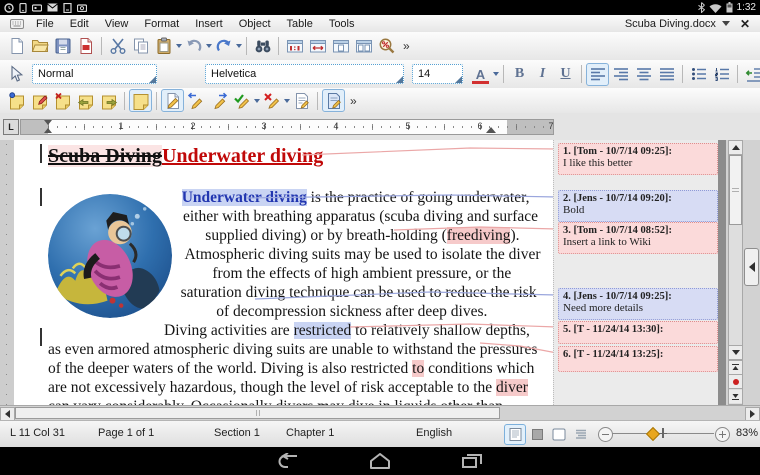 Image resolution: width=760 pixels, height=475 pixels. I want to click on show-comments-button, so click(140, 100).